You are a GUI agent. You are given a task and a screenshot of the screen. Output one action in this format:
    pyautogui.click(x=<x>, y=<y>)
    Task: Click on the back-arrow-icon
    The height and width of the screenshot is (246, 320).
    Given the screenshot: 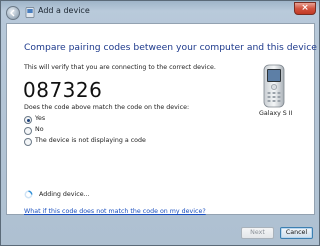 What is the action you would take?
    pyautogui.click(x=12, y=13)
    